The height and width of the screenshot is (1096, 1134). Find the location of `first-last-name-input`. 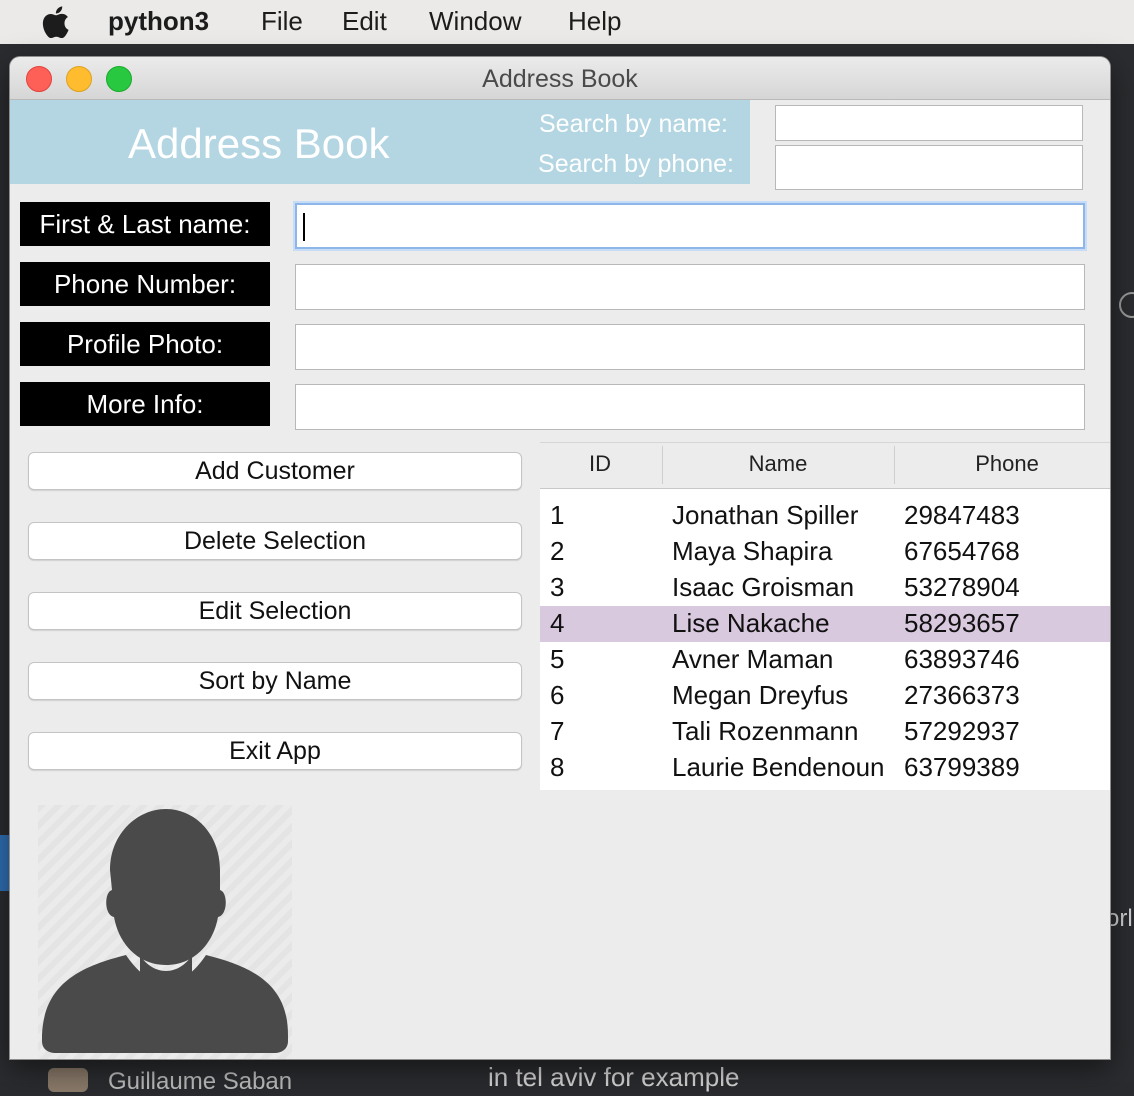

first-last-name-input is located at coordinates (690, 226).